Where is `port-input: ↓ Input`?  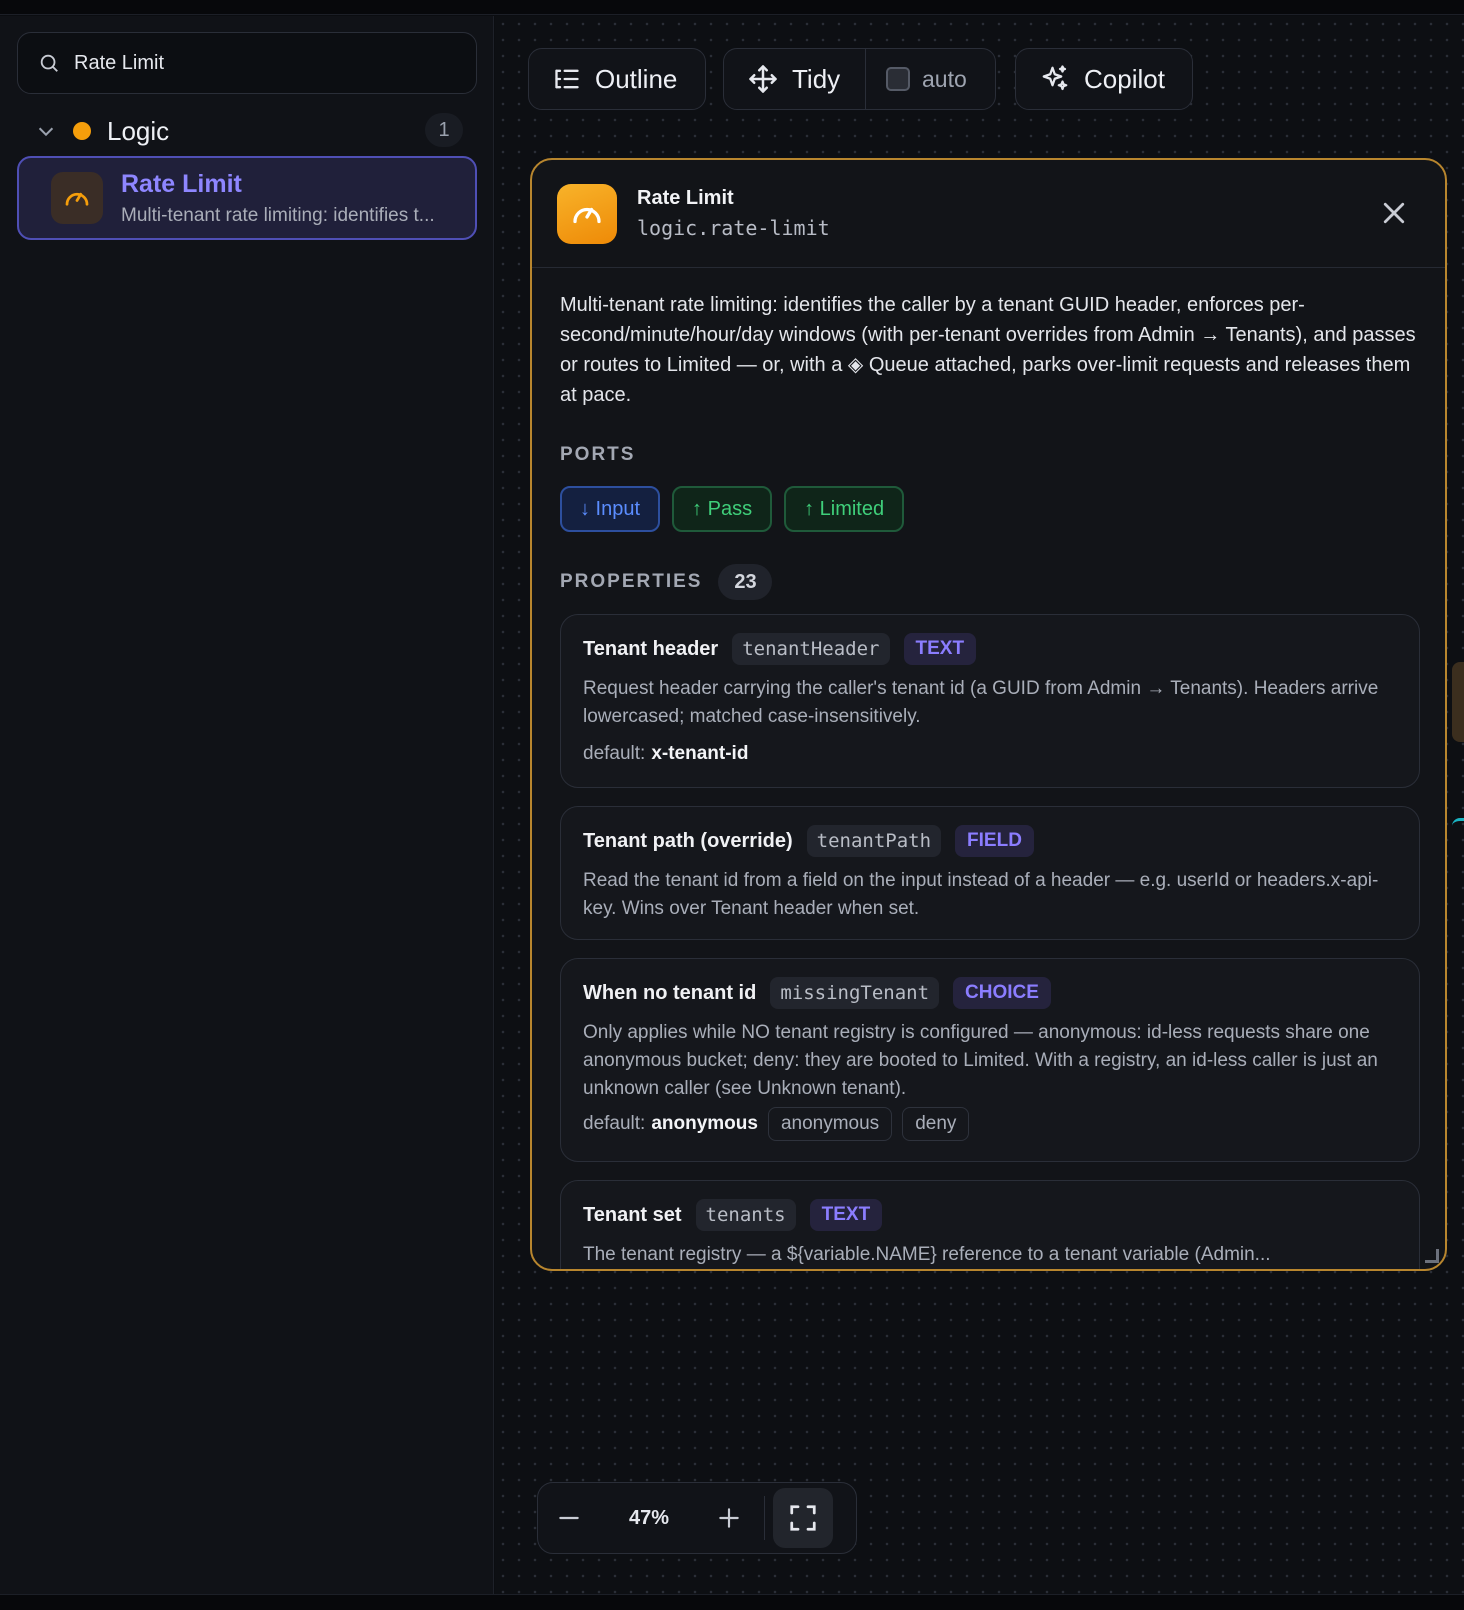
port-input: ↓ Input is located at coordinates (610, 509).